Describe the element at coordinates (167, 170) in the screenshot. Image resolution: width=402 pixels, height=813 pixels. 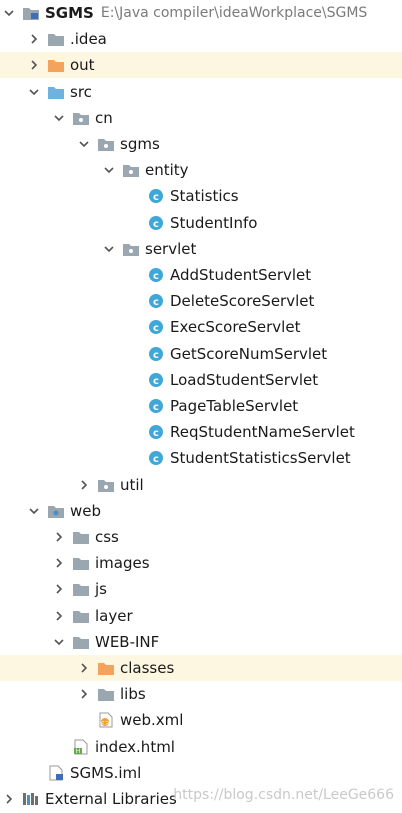
I see `tree-node-label: entity` at that location.